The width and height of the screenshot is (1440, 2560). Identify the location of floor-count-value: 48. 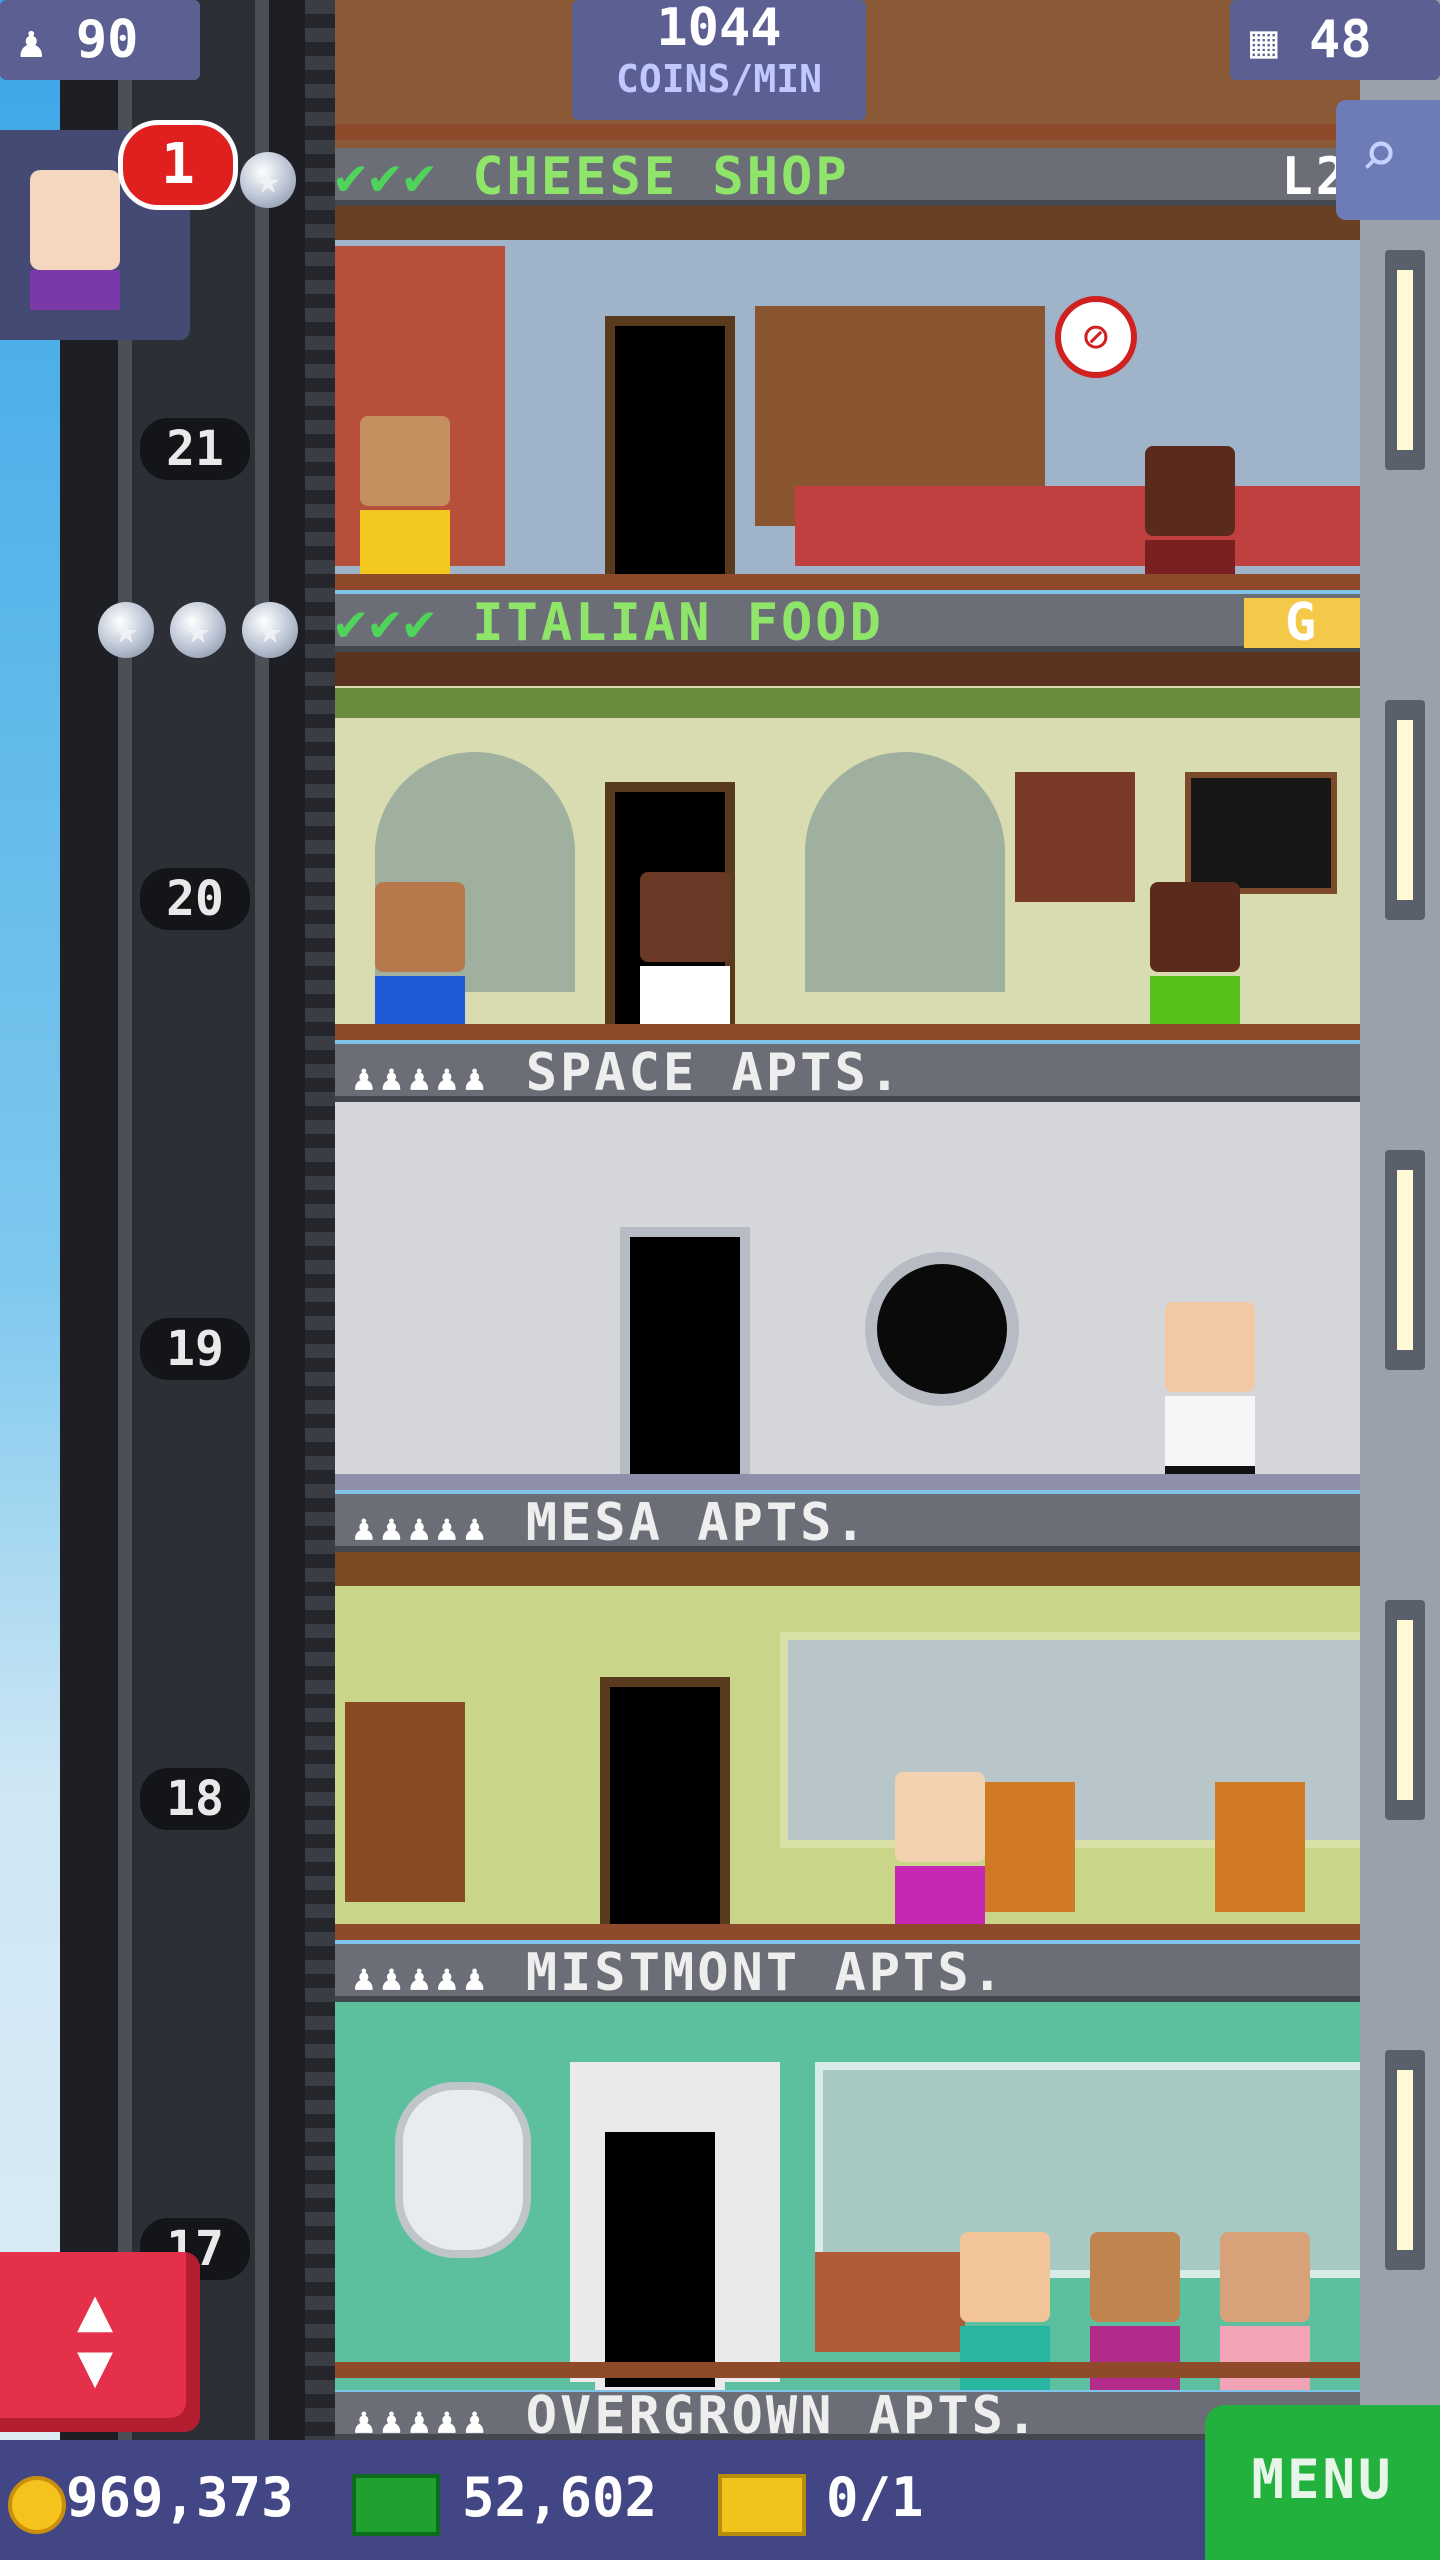
(1340, 40).